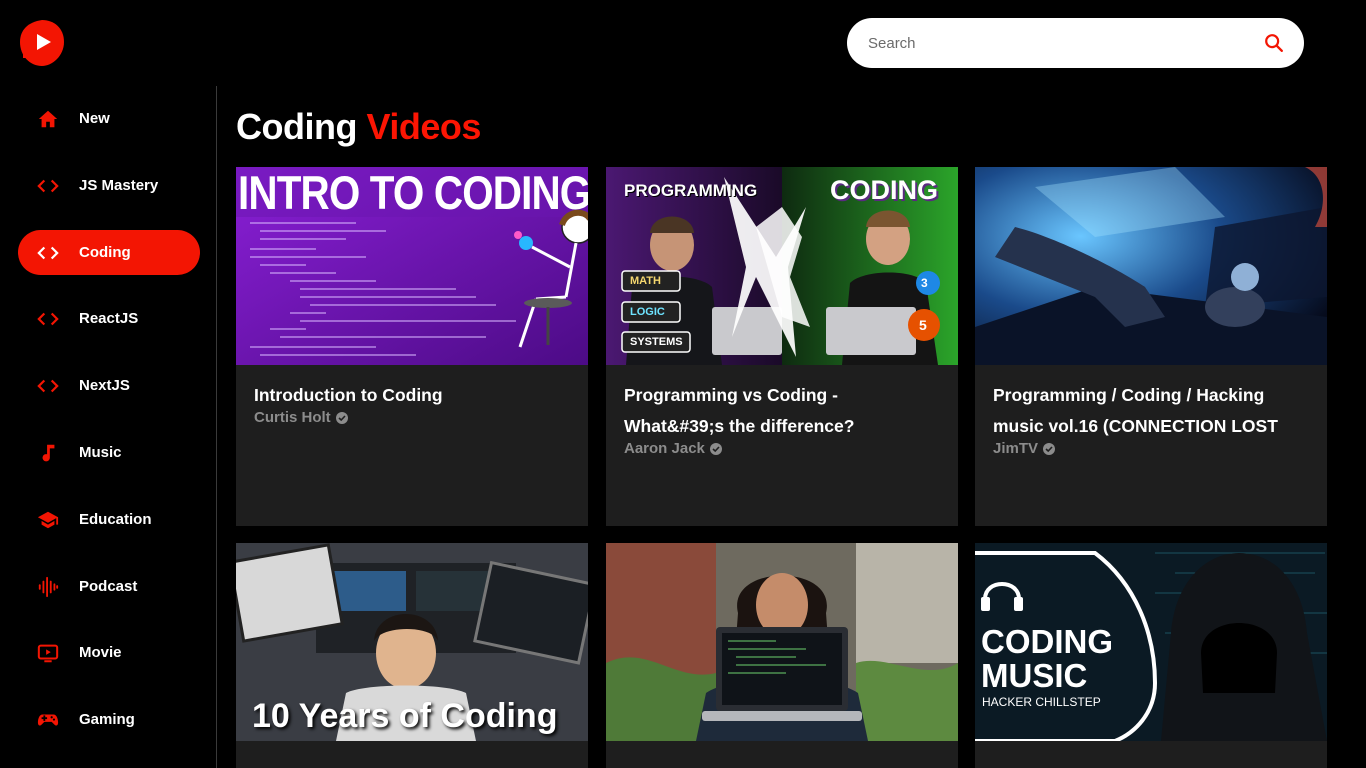  I want to click on sidebar-item-education: Education, so click(109, 519).